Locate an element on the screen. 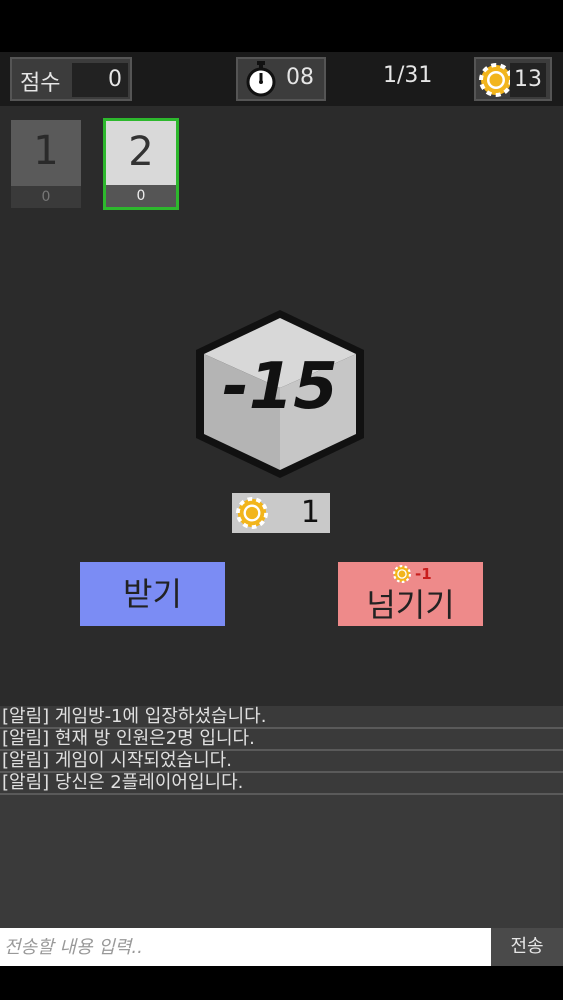 This screenshot has height=1000, width=563. chat-message: [알림] 당신은 2플레이어입니다. is located at coordinates (281, 783).